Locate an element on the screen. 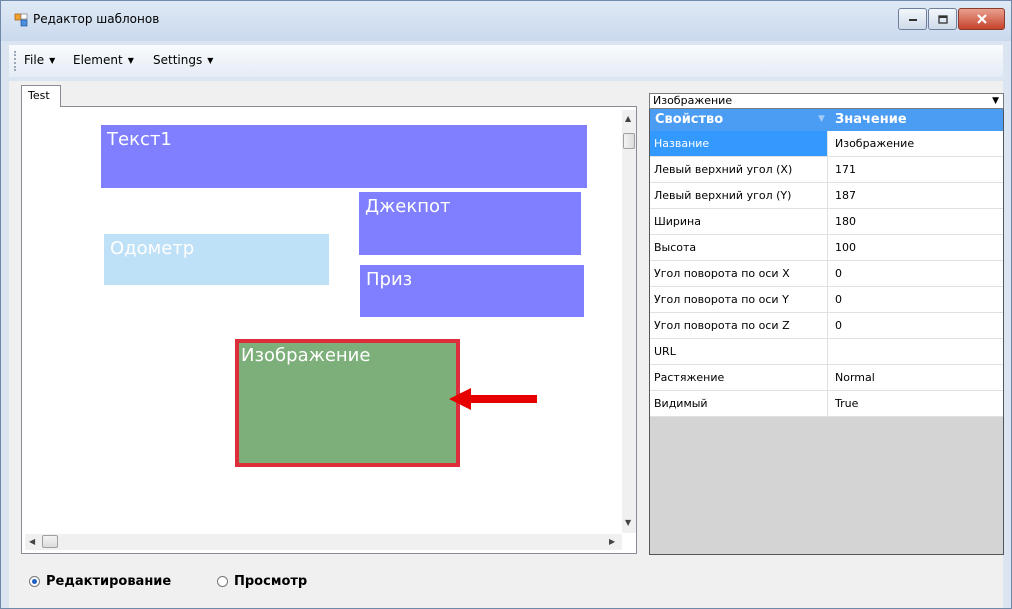  property-key: Угол поворота по оси X is located at coordinates (739, 273).